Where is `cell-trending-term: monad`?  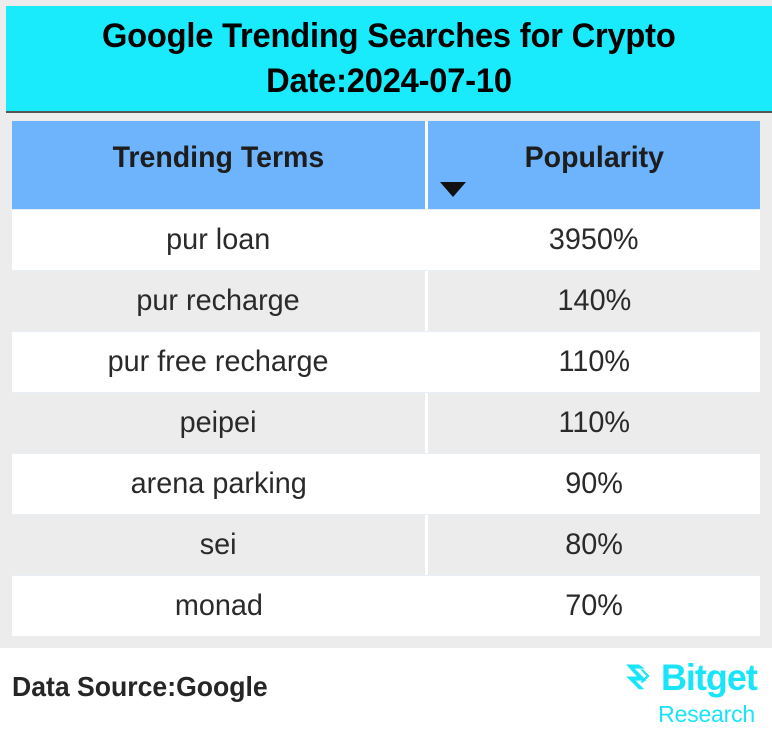 cell-trending-term: monad is located at coordinates (218, 606).